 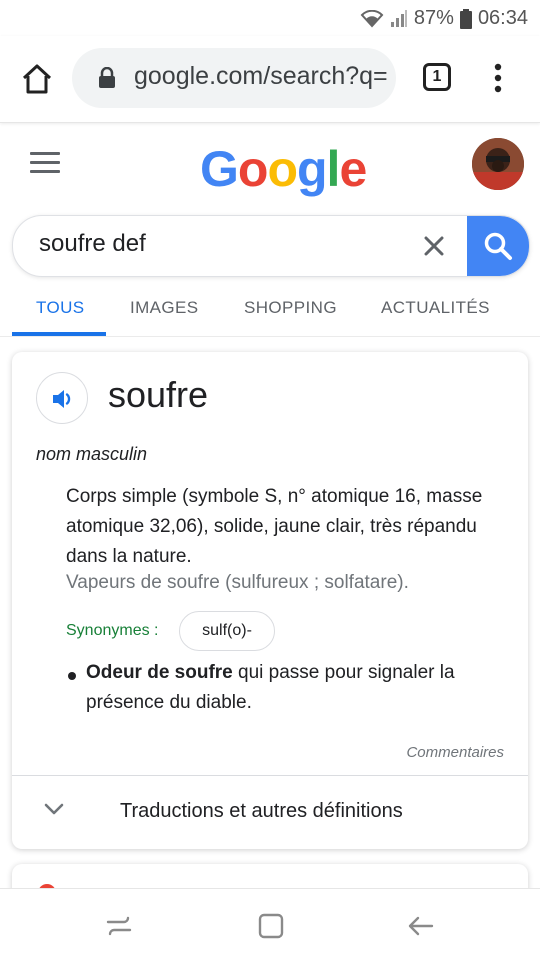 I want to click on google-header: Google, so click(x=270, y=166).